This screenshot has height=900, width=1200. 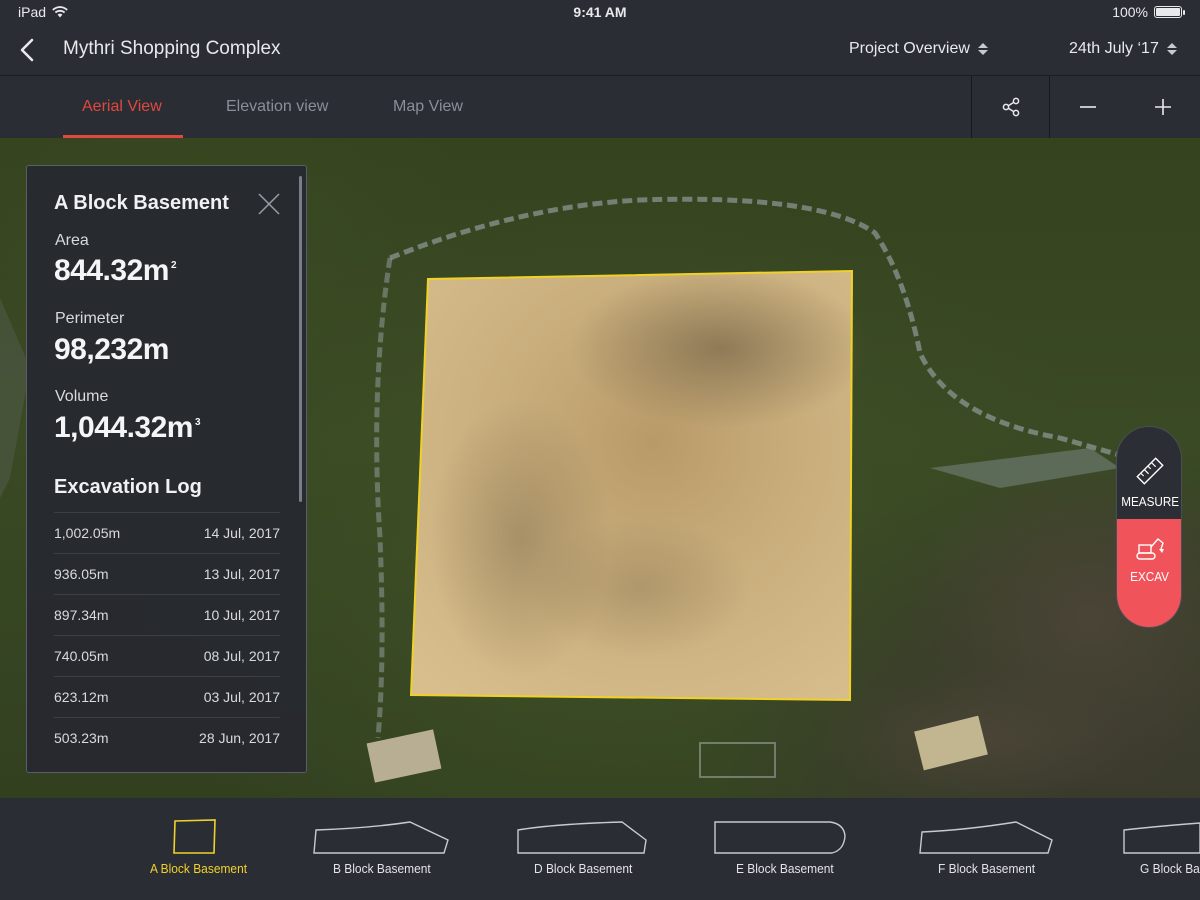 I want to click on date-selector-label: 24th July ‘17, so click(x=1114, y=48).